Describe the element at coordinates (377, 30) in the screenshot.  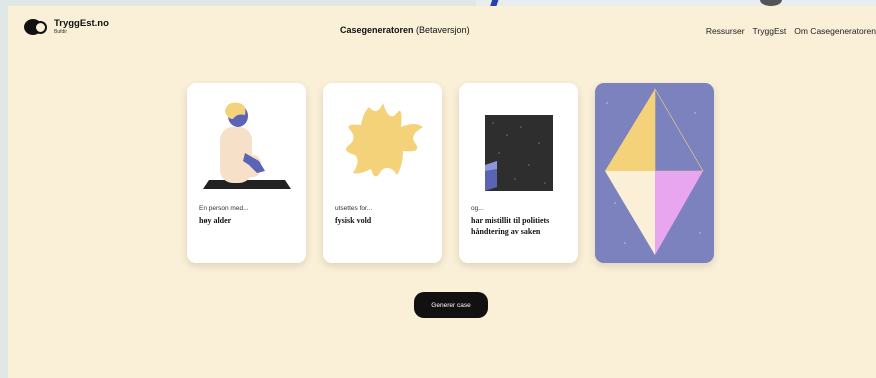
I see `page-title-main: Casegeneratoren` at that location.